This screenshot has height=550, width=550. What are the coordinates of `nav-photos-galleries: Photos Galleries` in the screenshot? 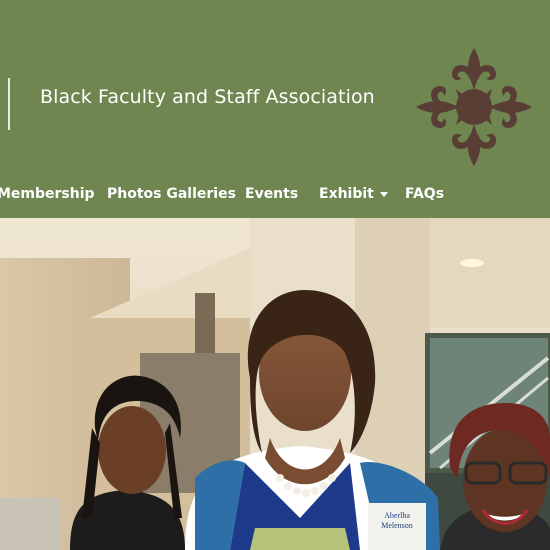 It's located at (171, 194).